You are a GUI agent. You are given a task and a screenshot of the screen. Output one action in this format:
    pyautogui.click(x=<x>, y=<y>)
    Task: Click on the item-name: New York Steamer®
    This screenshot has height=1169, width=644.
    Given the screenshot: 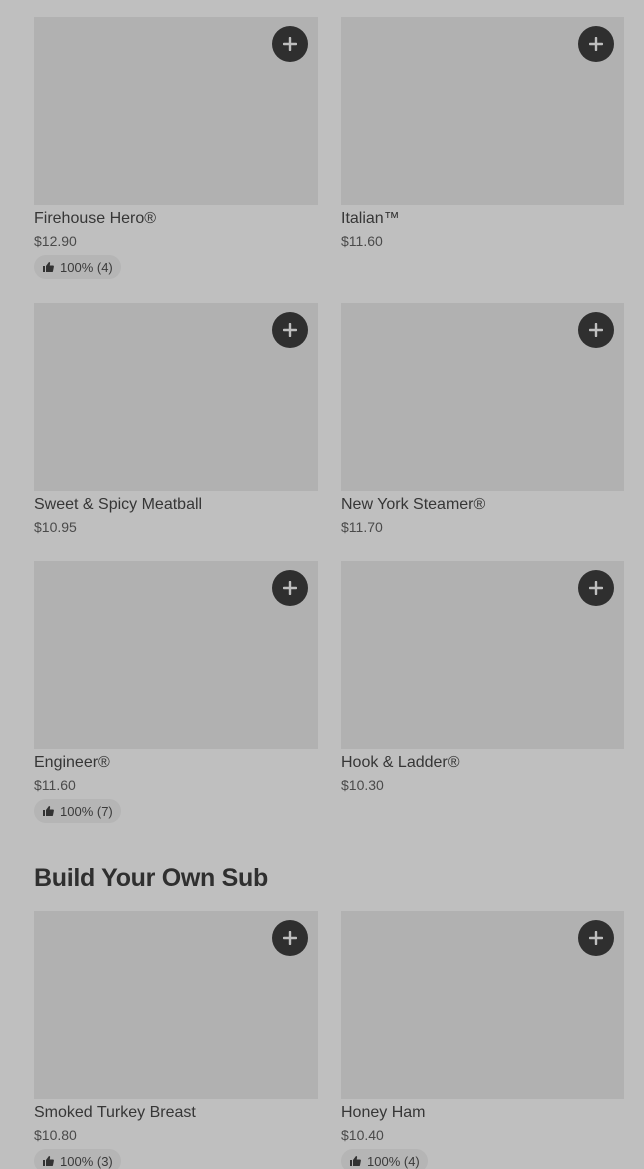 What is the action you would take?
    pyautogui.click(x=413, y=504)
    